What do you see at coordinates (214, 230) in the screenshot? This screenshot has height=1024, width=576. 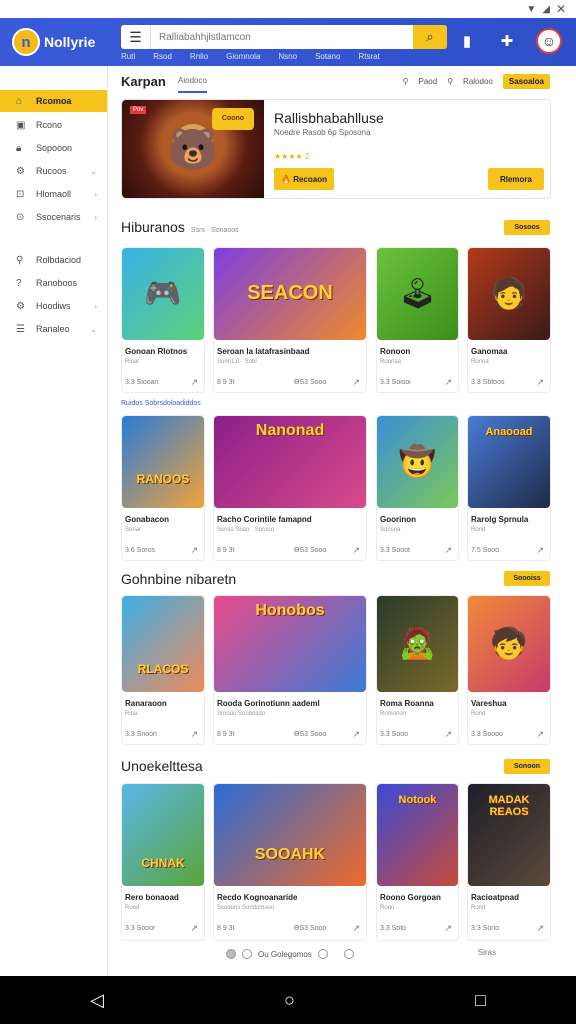 I see `section-tag: Ssrs · Sonaoos` at bounding box center [214, 230].